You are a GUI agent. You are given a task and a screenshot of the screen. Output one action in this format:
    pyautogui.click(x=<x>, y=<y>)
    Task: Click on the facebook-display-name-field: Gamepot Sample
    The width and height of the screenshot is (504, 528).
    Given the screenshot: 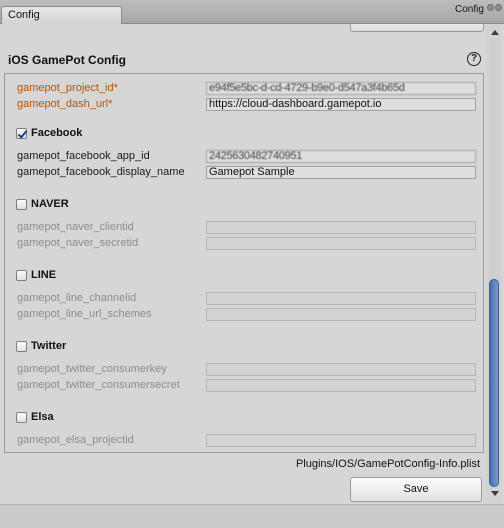 What is the action you would take?
    pyautogui.click(x=341, y=172)
    